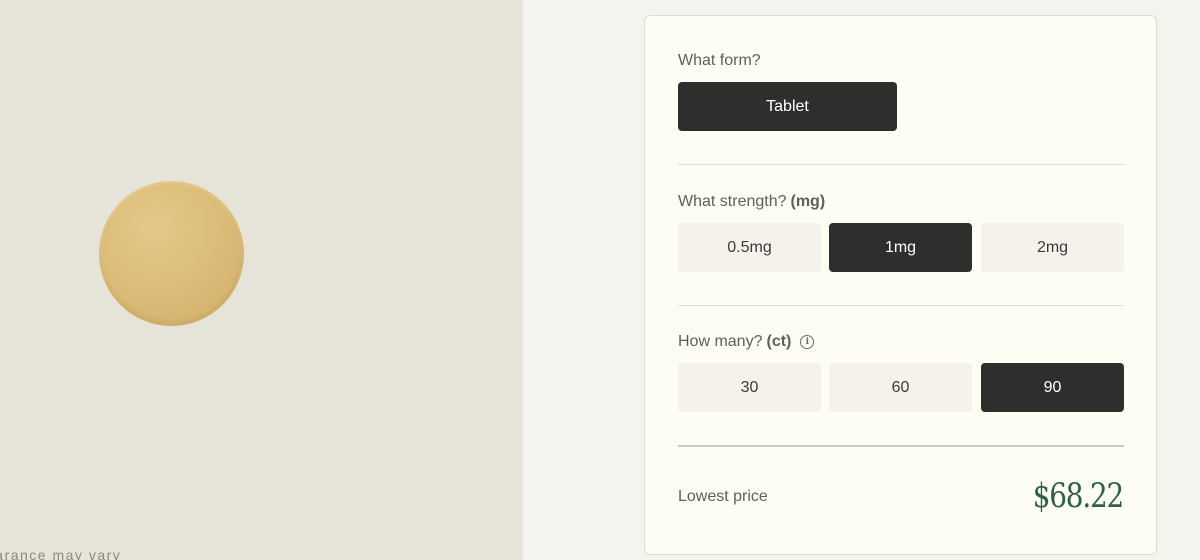 This screenshot has height=560, width=1200. I want to click on price-divider, so click(901, 446).